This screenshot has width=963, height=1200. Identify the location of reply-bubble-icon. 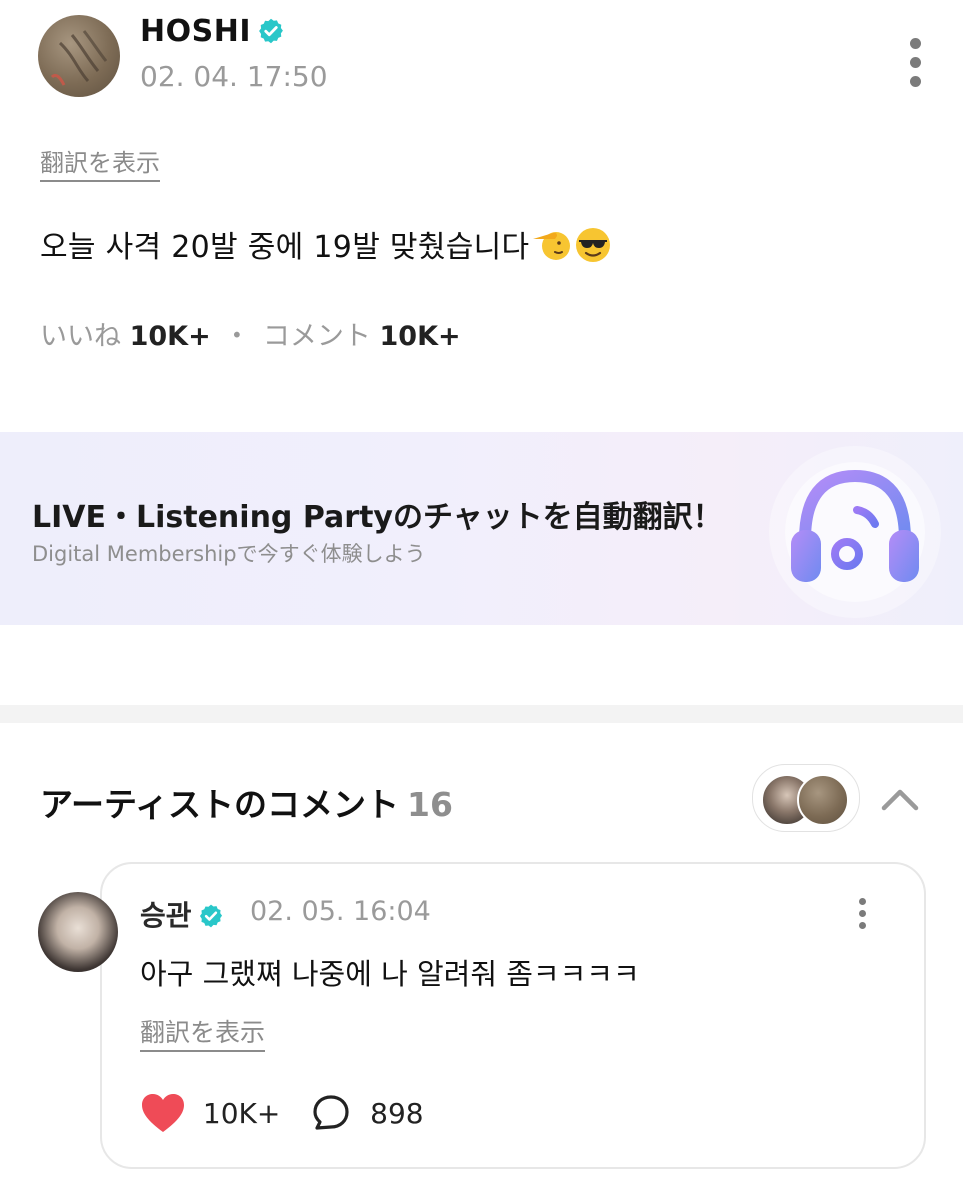
(331, 1113).